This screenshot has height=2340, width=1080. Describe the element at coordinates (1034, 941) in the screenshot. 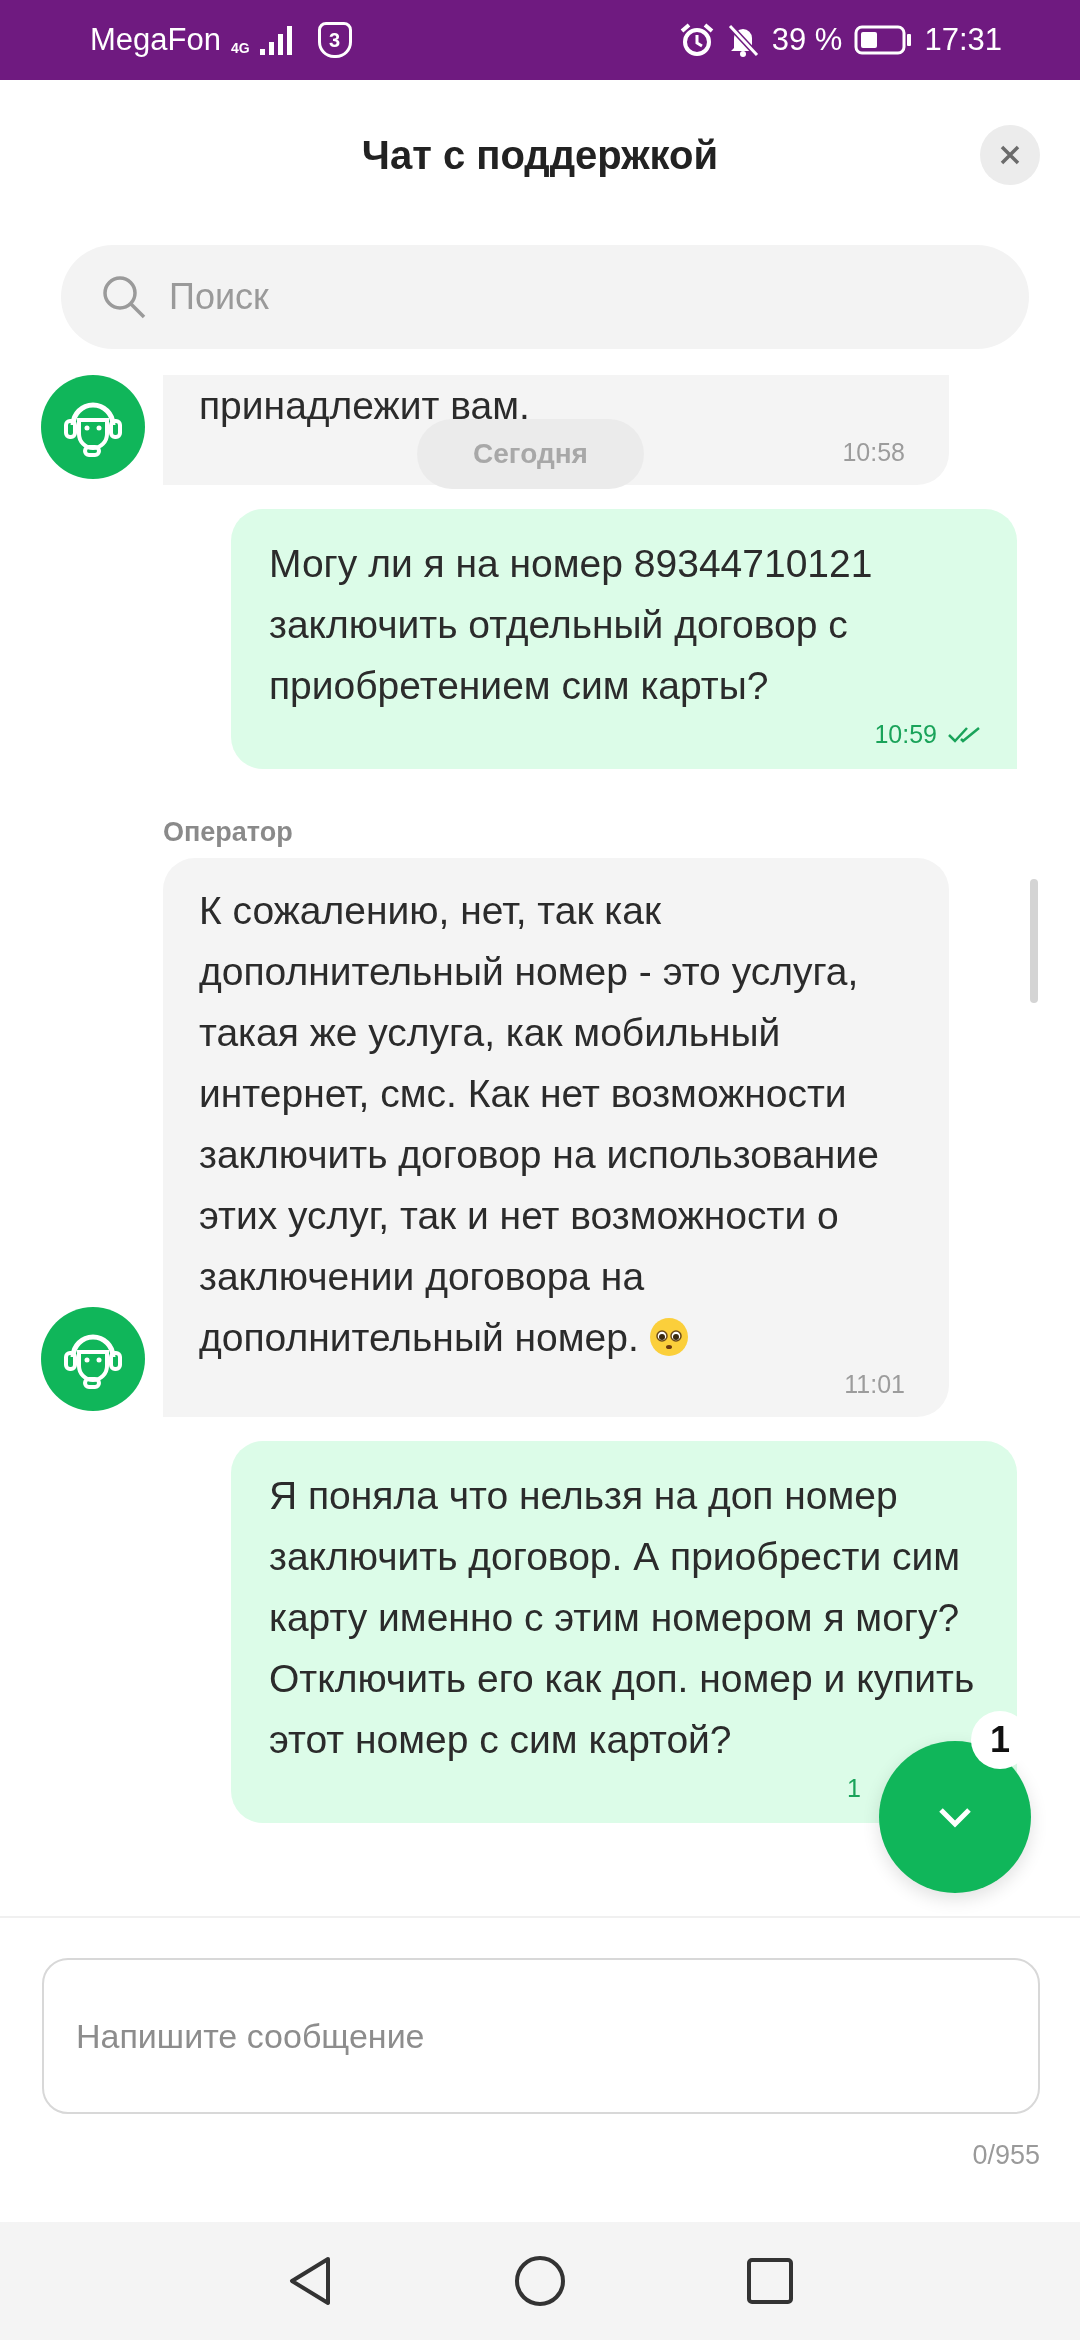

I see `scrollbar` at that location.